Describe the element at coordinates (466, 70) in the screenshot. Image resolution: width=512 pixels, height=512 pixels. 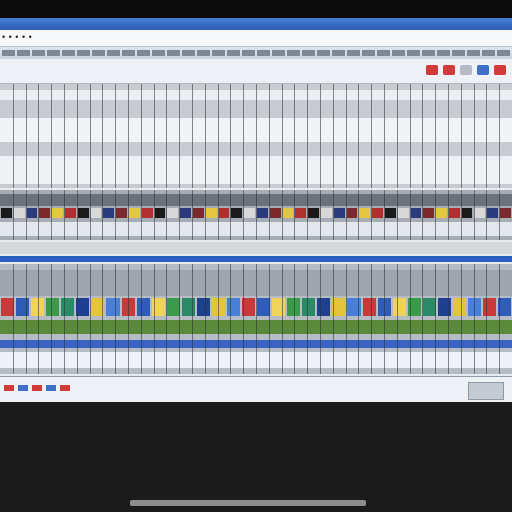
I see `grey-tool-icon` at that location.